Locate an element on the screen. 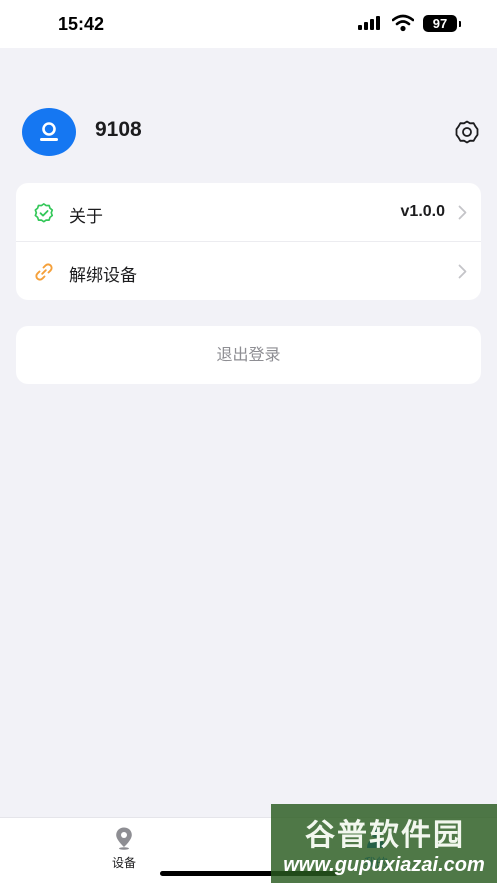 This screenshot has height=883, width=497. version-value: v1.0.0 is located at coordinates (422, 211).